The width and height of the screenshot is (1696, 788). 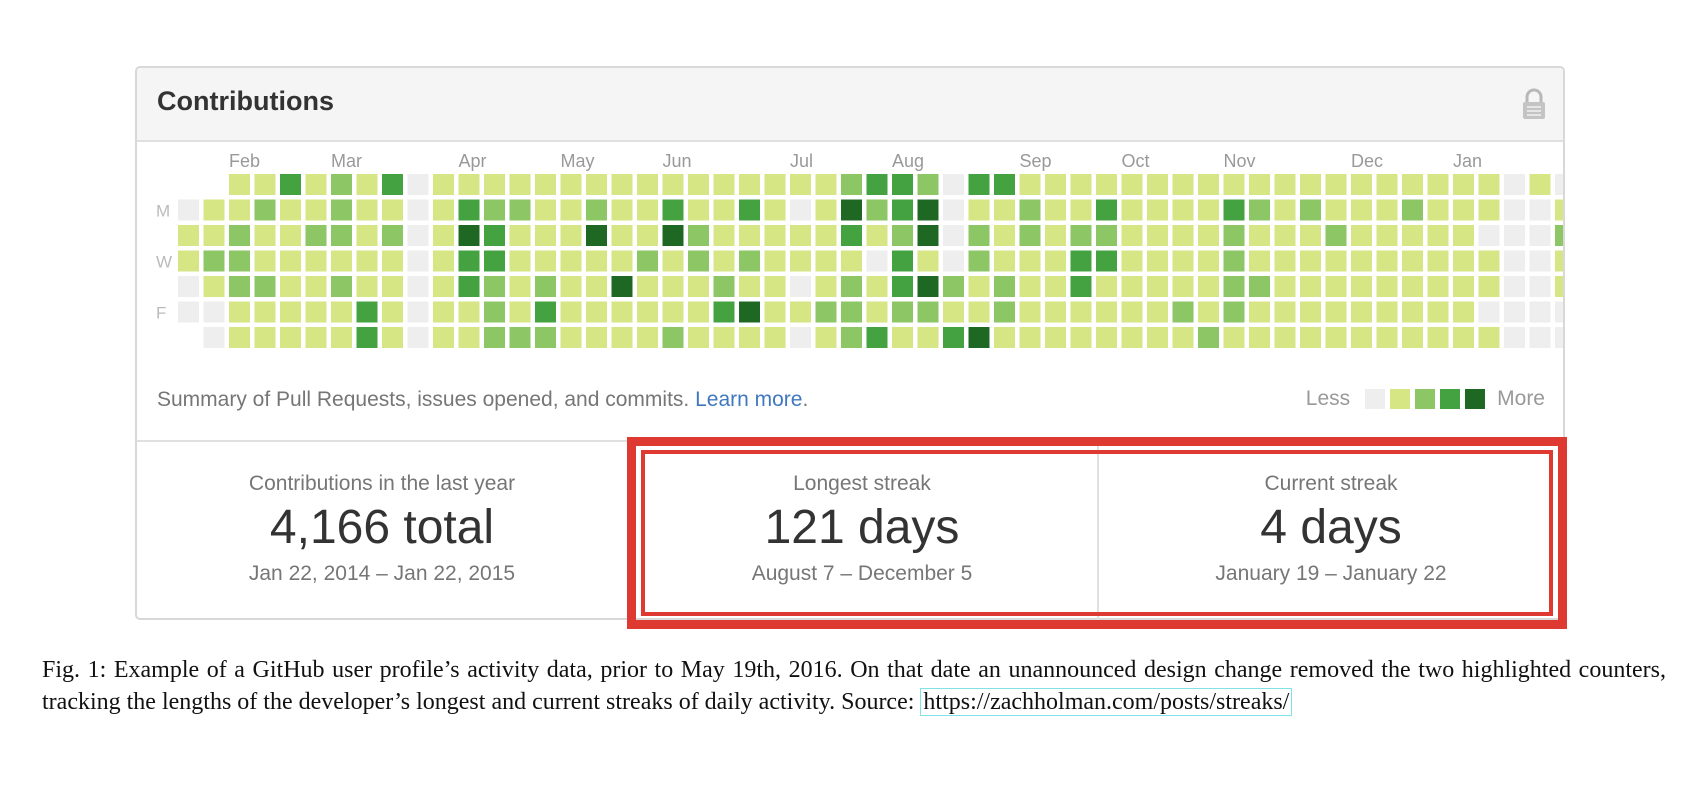 I want to click on caption-source-link: https://zachholman.com/posts/streaks/, so click(x=1106, y=702).